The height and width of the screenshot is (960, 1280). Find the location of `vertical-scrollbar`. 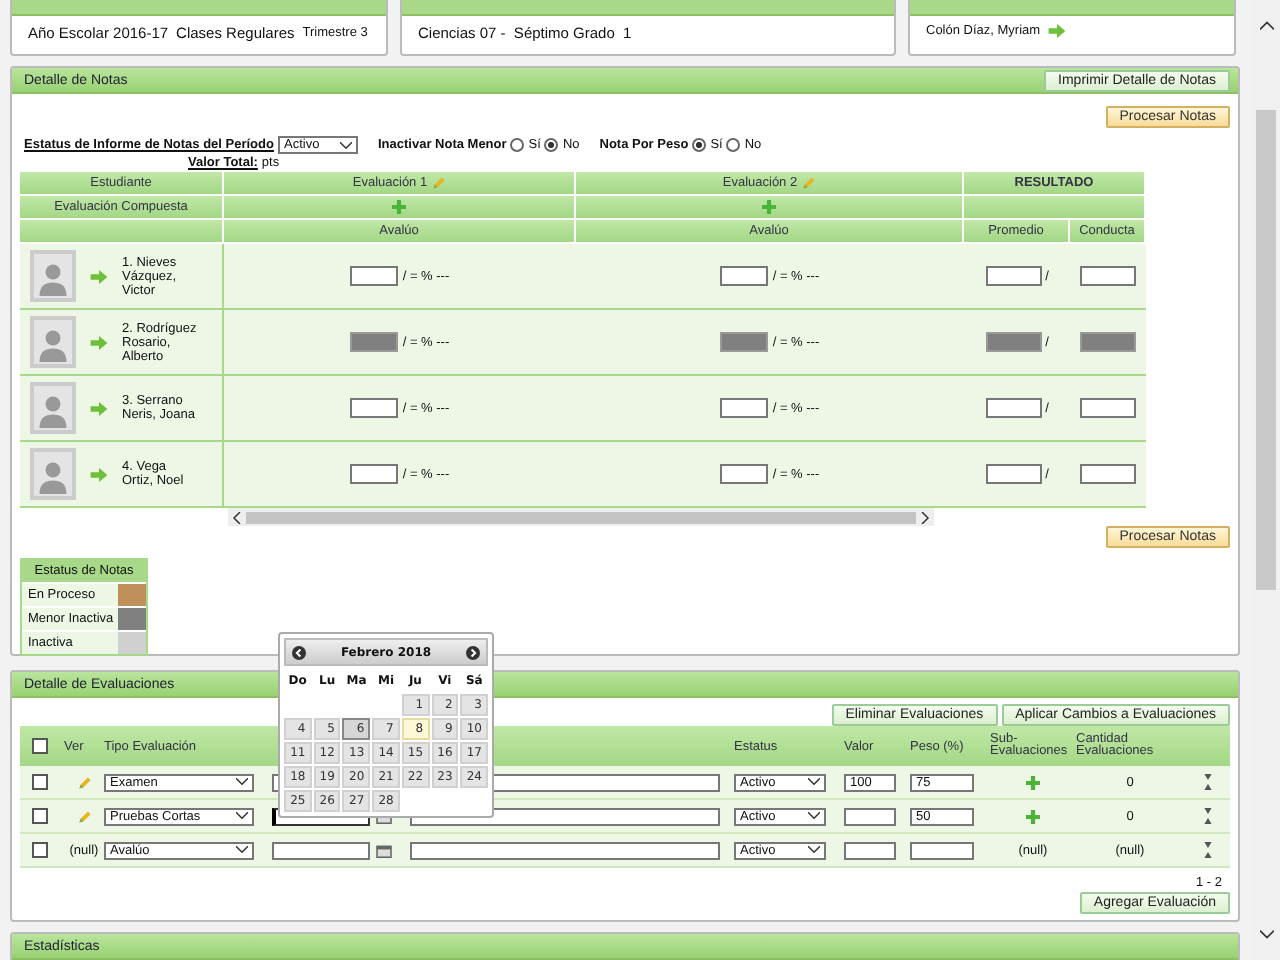

vertical-scrollbar is located at coordinates (1266, 480).